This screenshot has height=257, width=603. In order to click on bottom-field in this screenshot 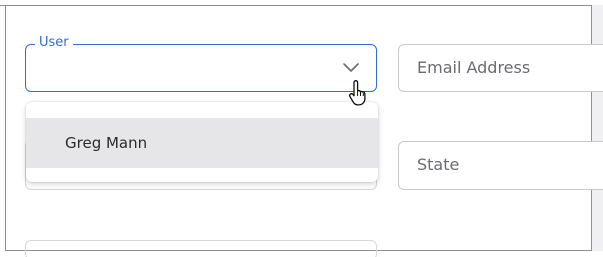, I will do `click(201, 248)`.